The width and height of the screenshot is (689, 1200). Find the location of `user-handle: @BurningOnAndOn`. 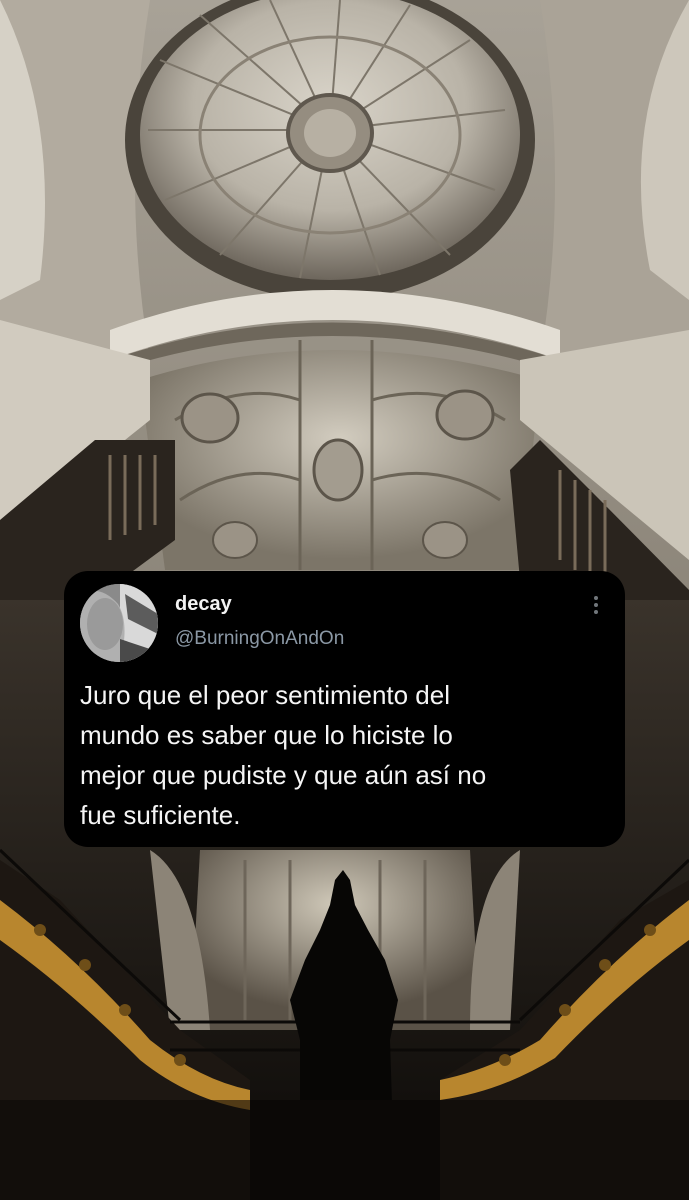

user-handle: @BurningOnAndOn is located at coordinates (259, 639).